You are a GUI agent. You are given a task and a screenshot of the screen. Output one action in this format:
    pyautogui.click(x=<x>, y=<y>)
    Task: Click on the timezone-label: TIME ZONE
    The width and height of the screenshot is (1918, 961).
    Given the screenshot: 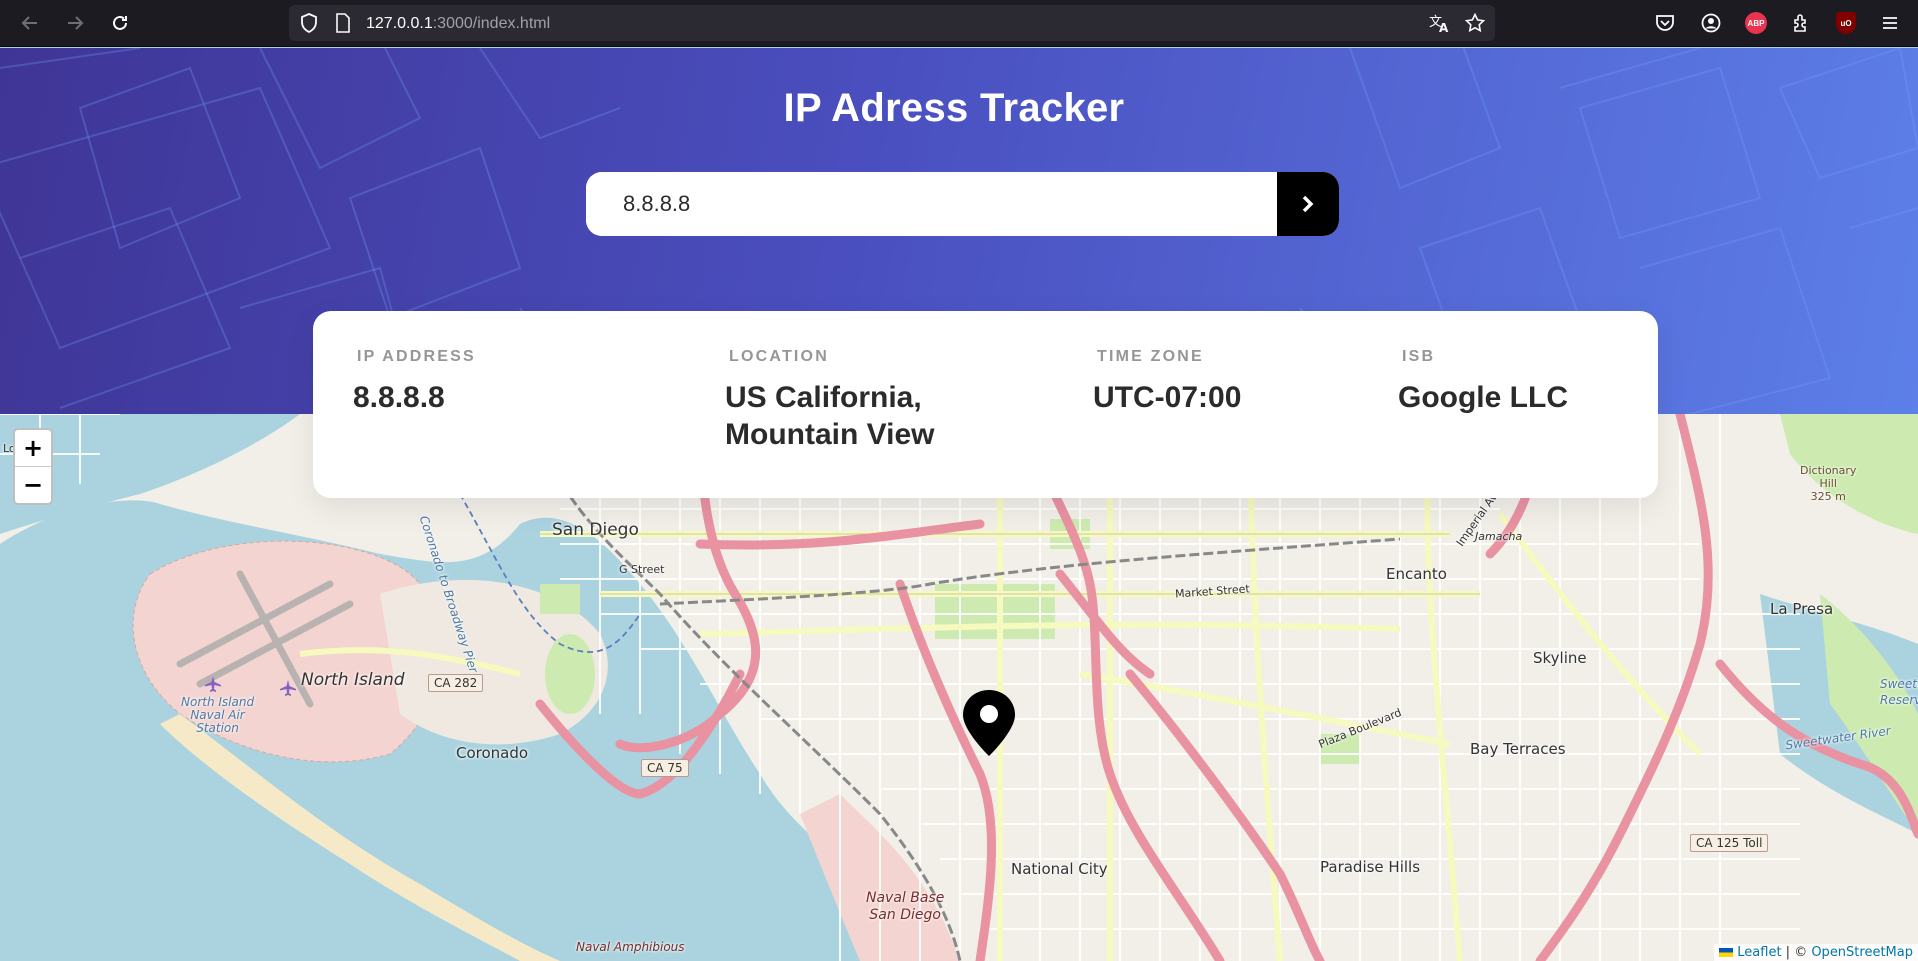 What is the action you would take?
    pyautogui.click(x=1150, y=356)
    